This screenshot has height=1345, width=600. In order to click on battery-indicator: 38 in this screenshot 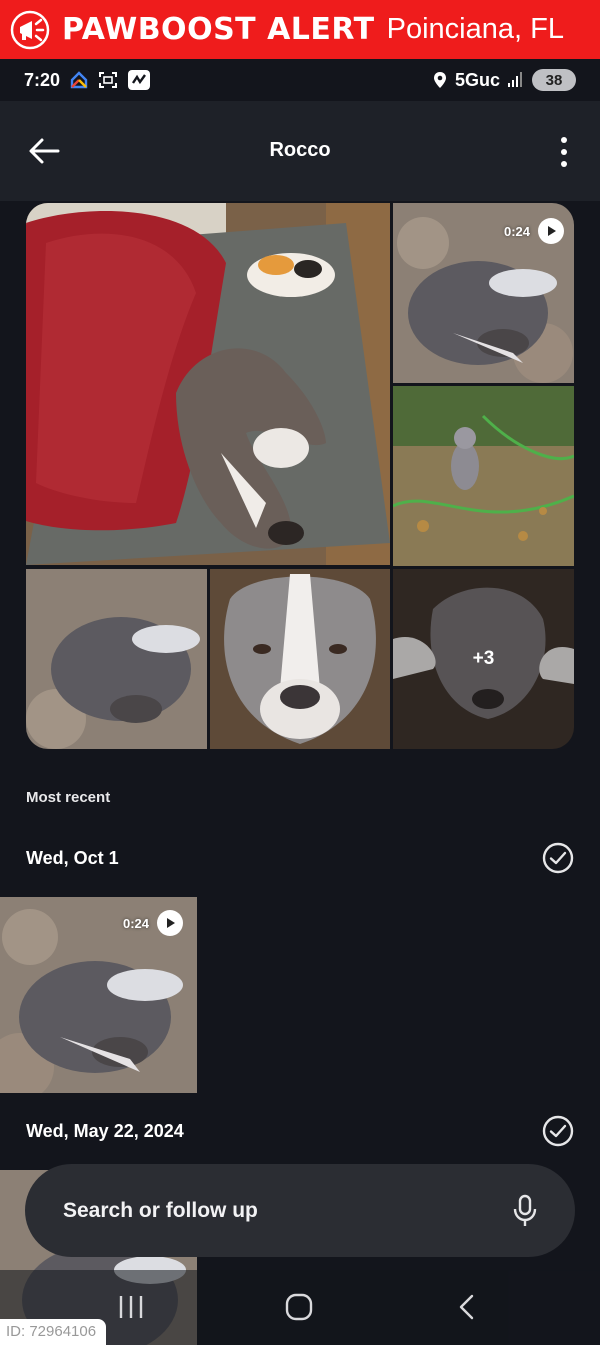, I will do `click(554, 80)`.